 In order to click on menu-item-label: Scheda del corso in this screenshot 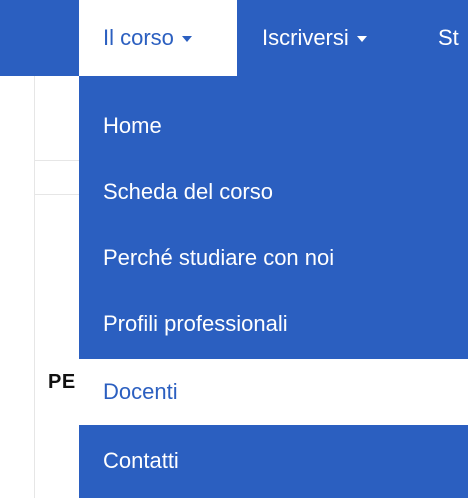, I will do `click(188, 191)`.